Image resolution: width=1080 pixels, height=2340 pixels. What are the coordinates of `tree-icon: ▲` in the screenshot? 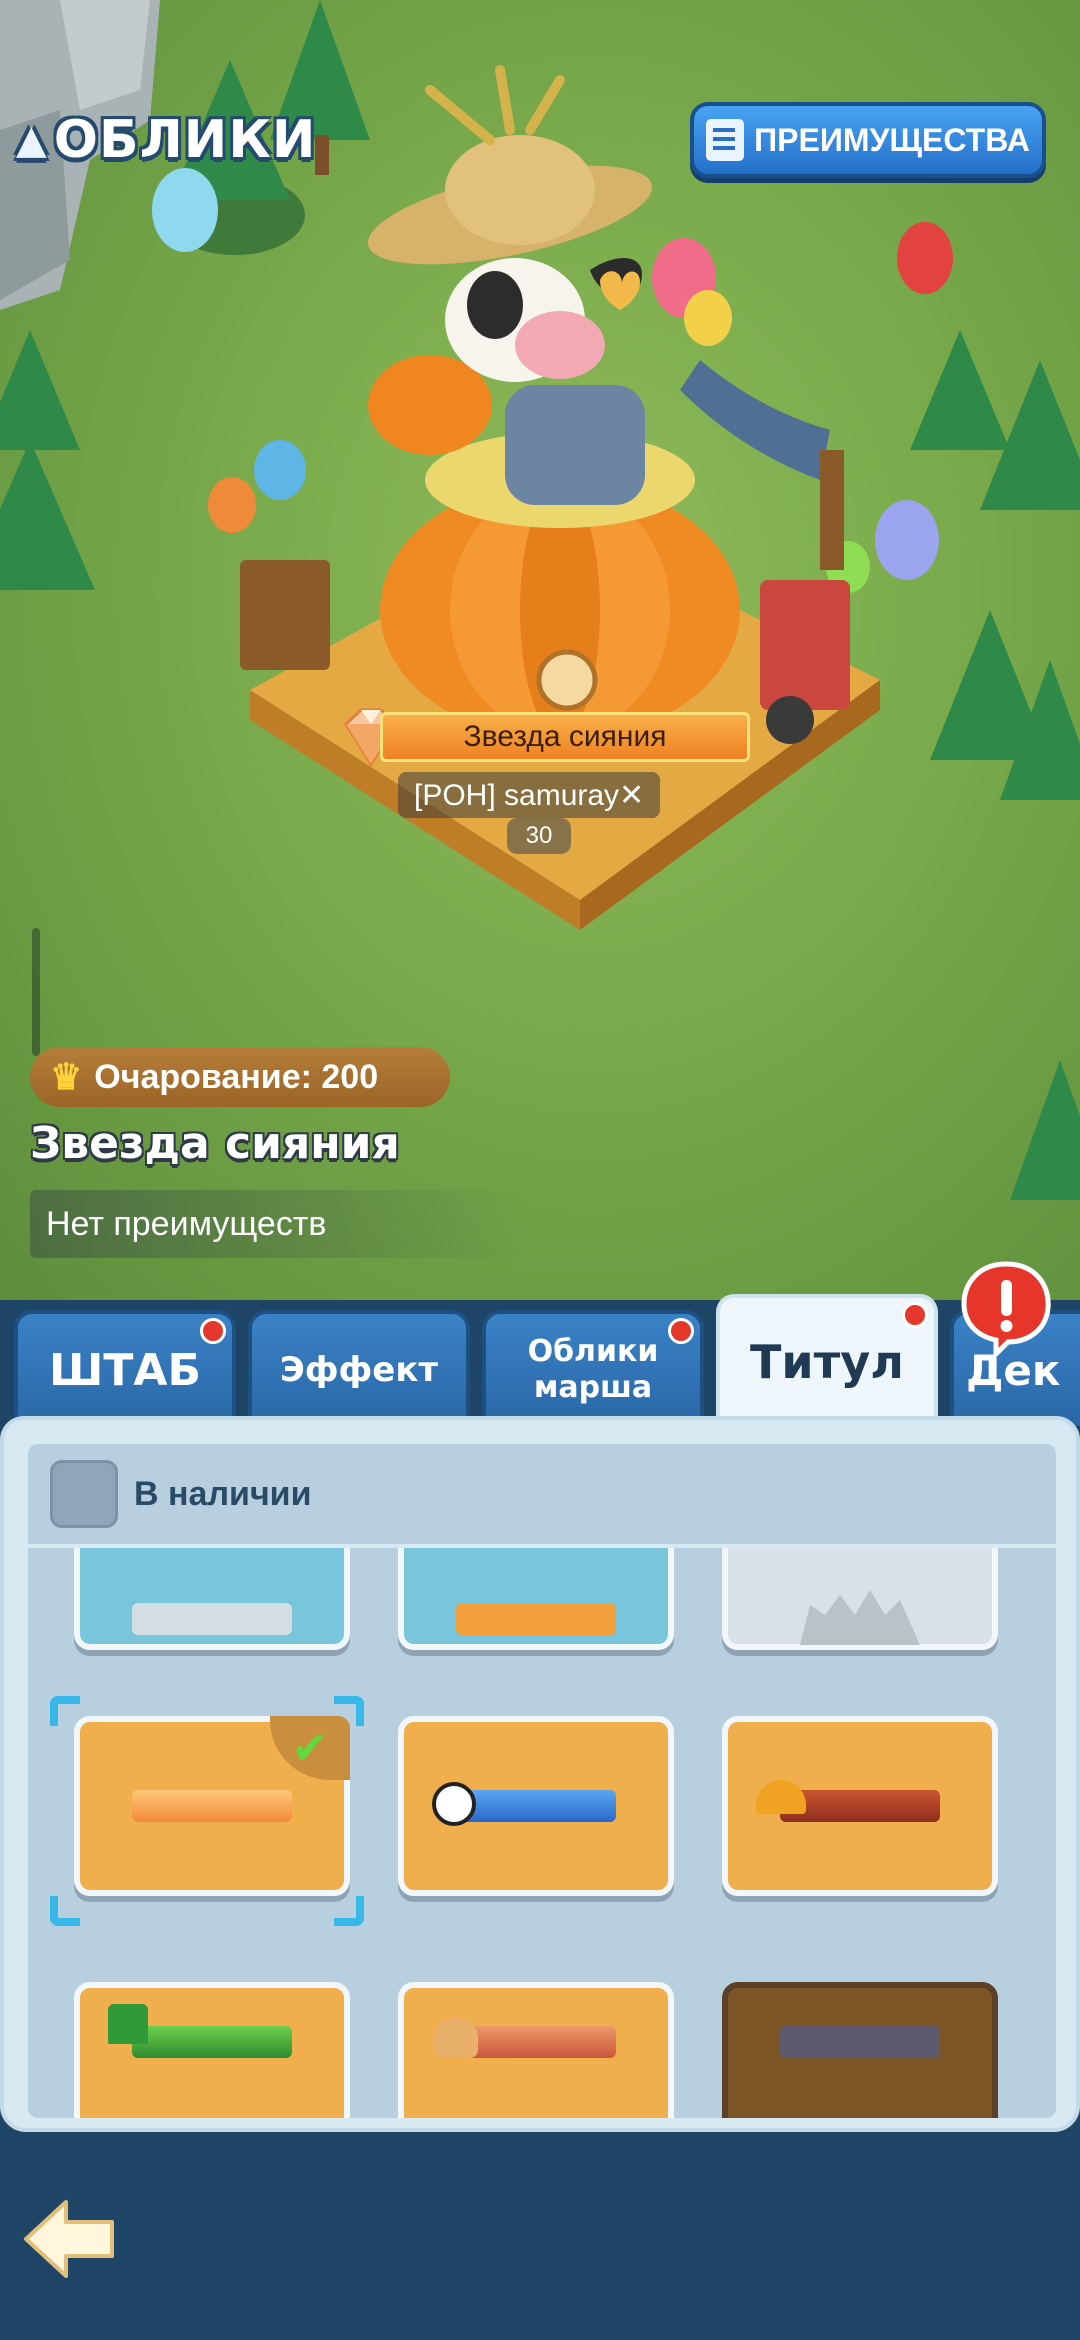 It's located at (32, 140).